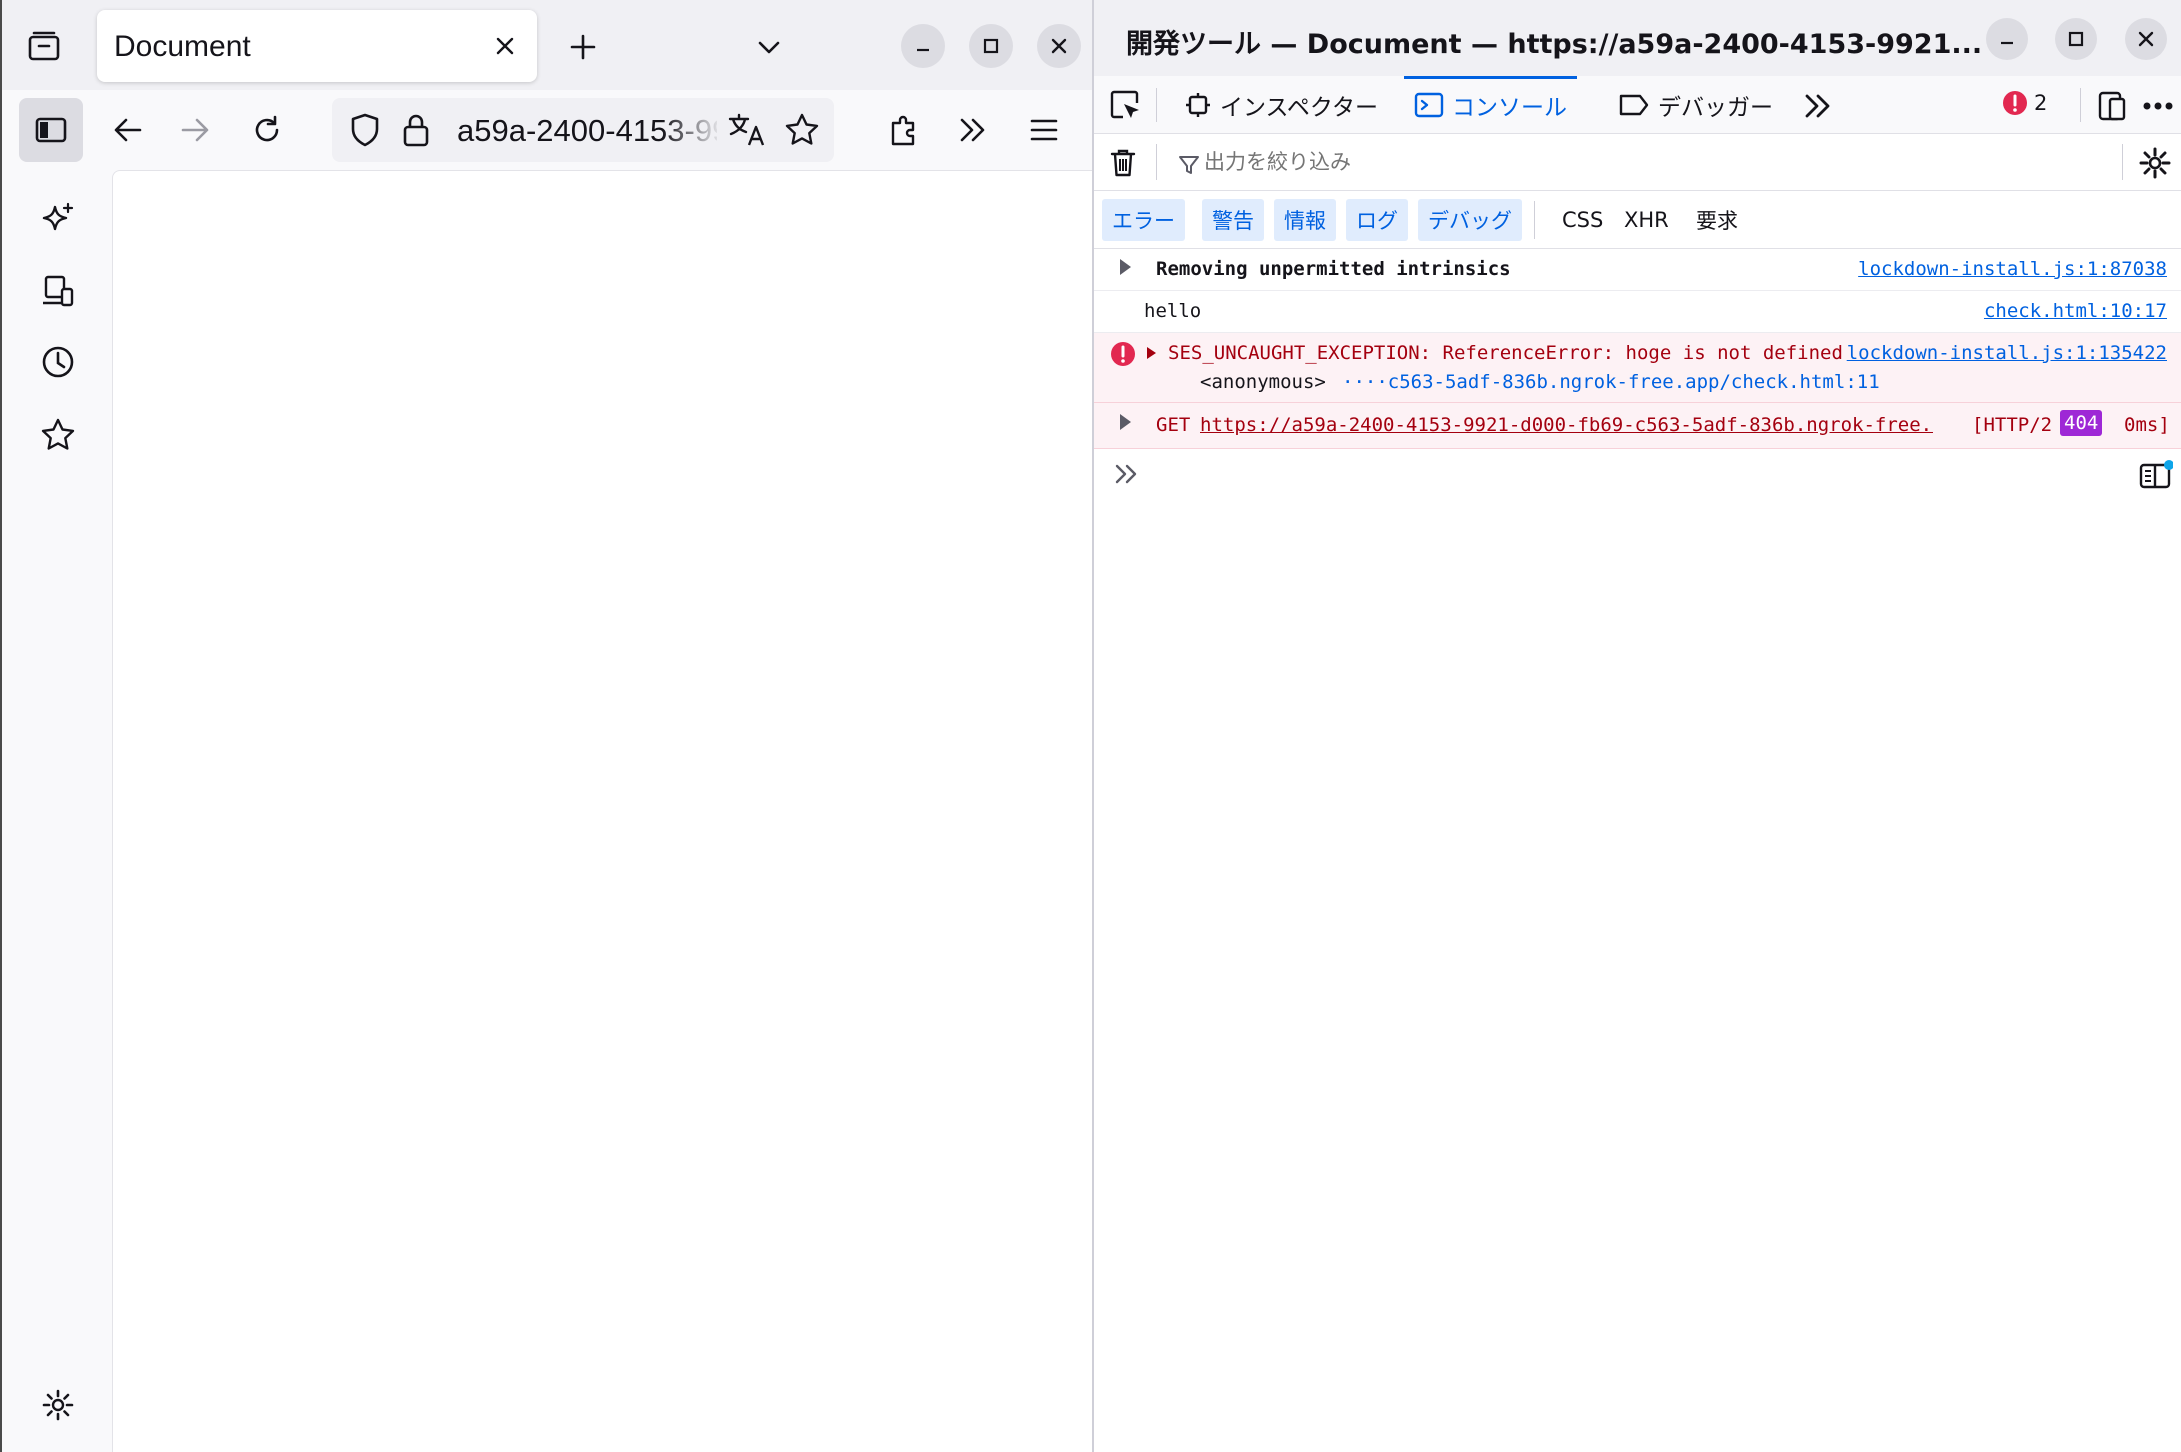 This screenshot has height=1452, width=2181. What do you see at coordinates (1634, 105) in the screenshot?
I see `debugger-icon` at bounding box center [1634, 105].